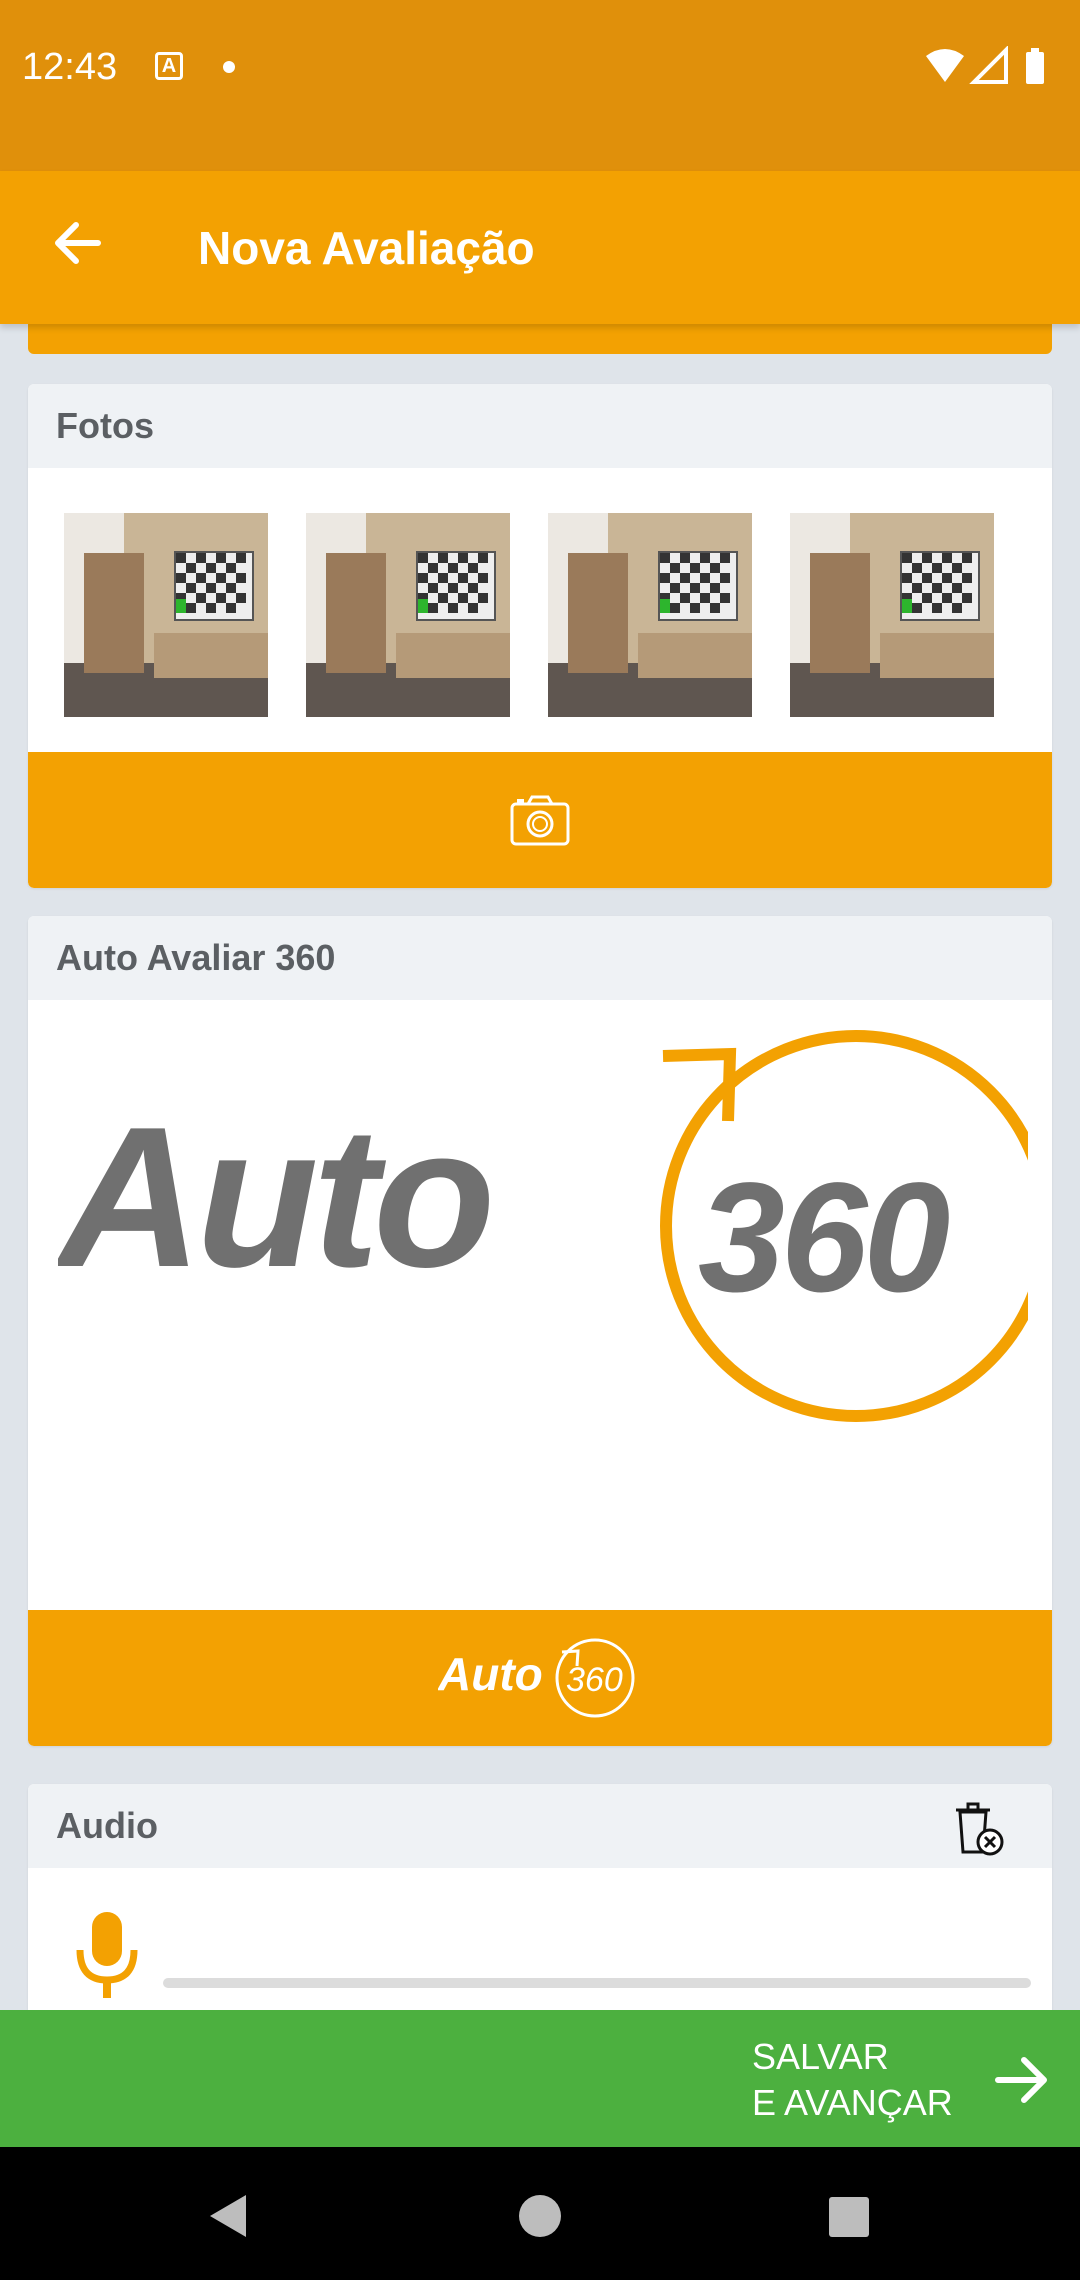  I want to click on status-bar: 12:43 A, so click(540, 85).